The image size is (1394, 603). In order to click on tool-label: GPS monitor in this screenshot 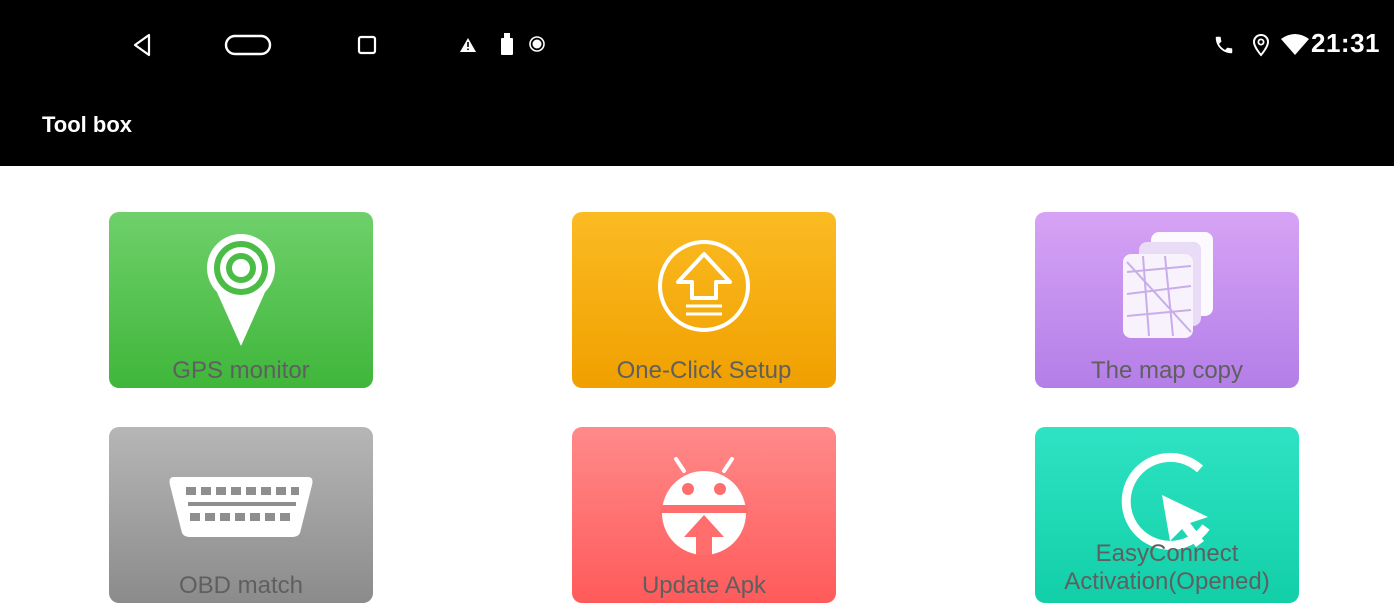, I will do `click(241, 370)`.